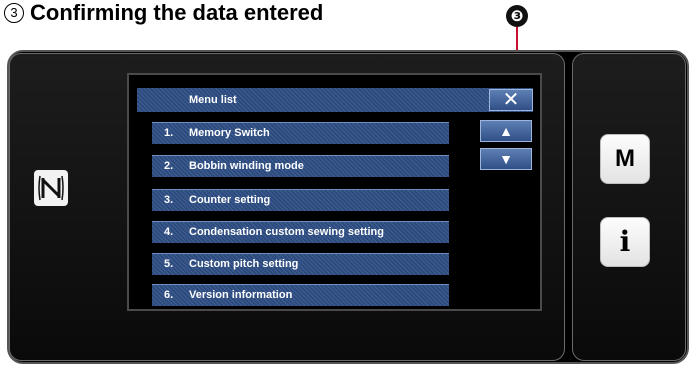 The image size is (691, 367). Describe the element at coordinates (300, 200) in the screenshot. I see `menu-item-counter-setting: 3. Counter setting` at that location.